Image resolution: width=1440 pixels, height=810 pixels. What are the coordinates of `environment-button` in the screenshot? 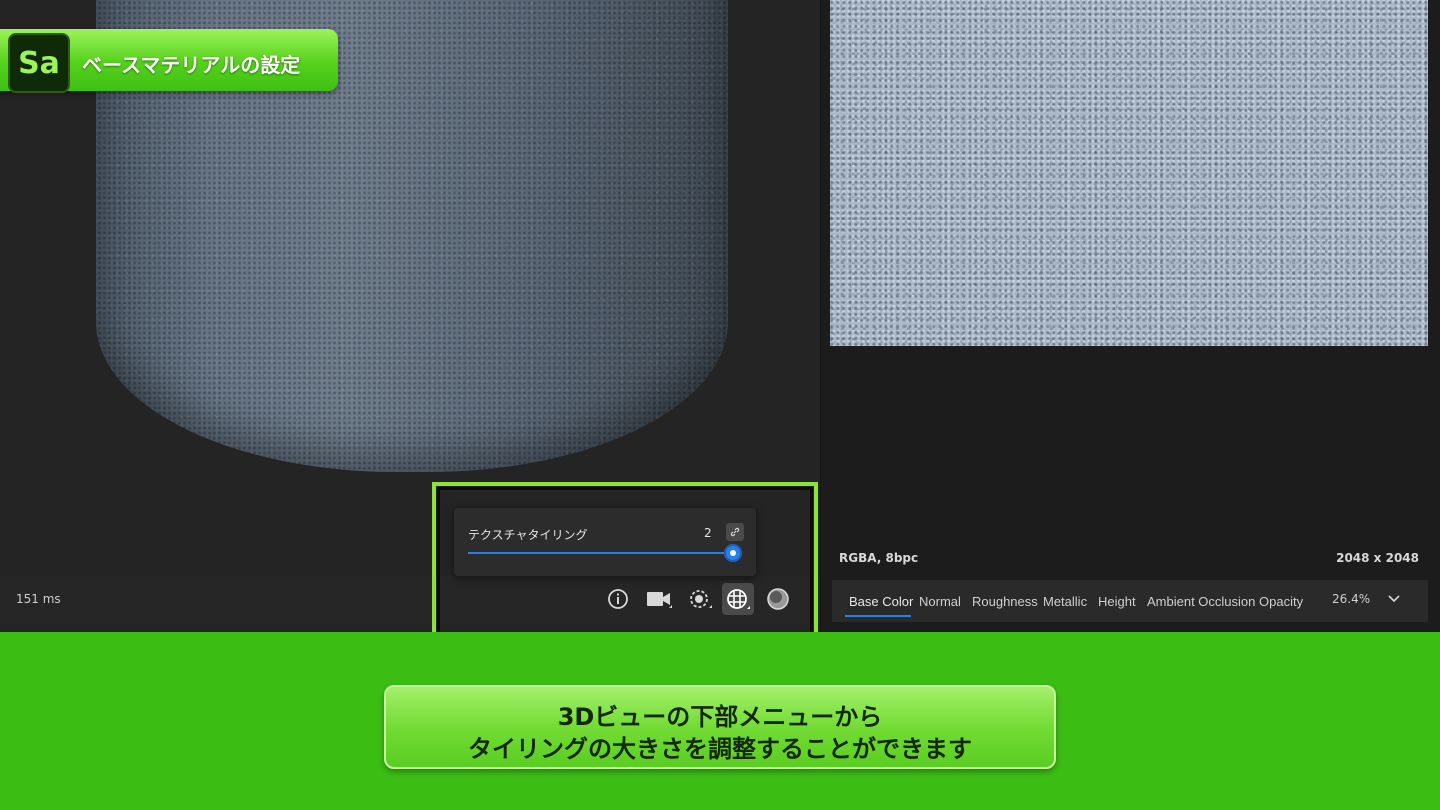 It's located at (700, 599).